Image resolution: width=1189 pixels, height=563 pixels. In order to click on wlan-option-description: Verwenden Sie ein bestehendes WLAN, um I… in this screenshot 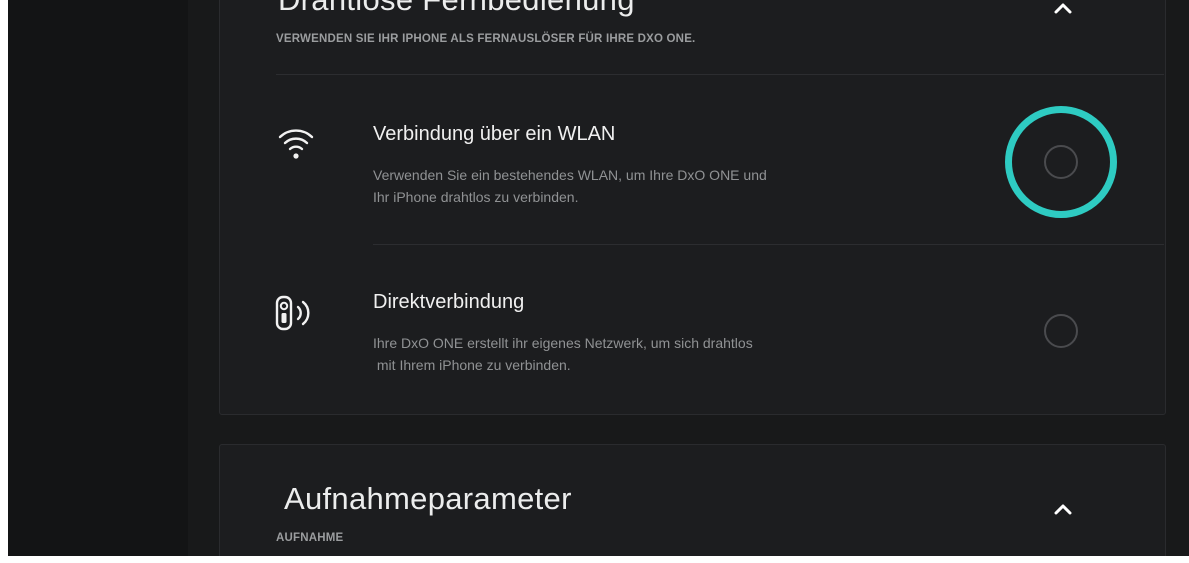, I will do `click(653, 186)`.